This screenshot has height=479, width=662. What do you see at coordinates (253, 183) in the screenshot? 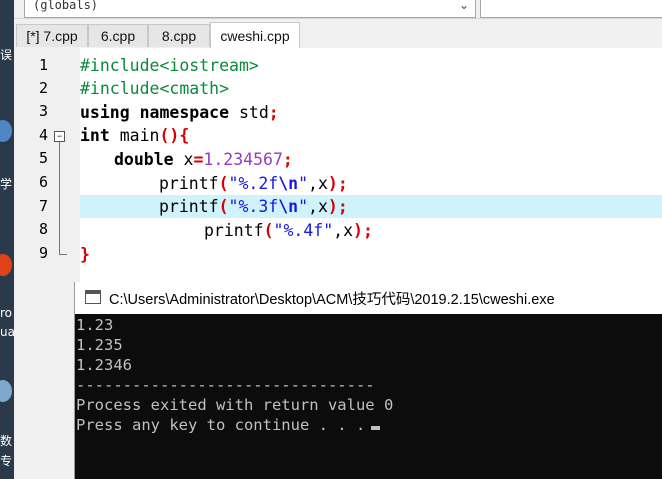
I see `string-literal: "%.2f` at bounding box center [253, 183].